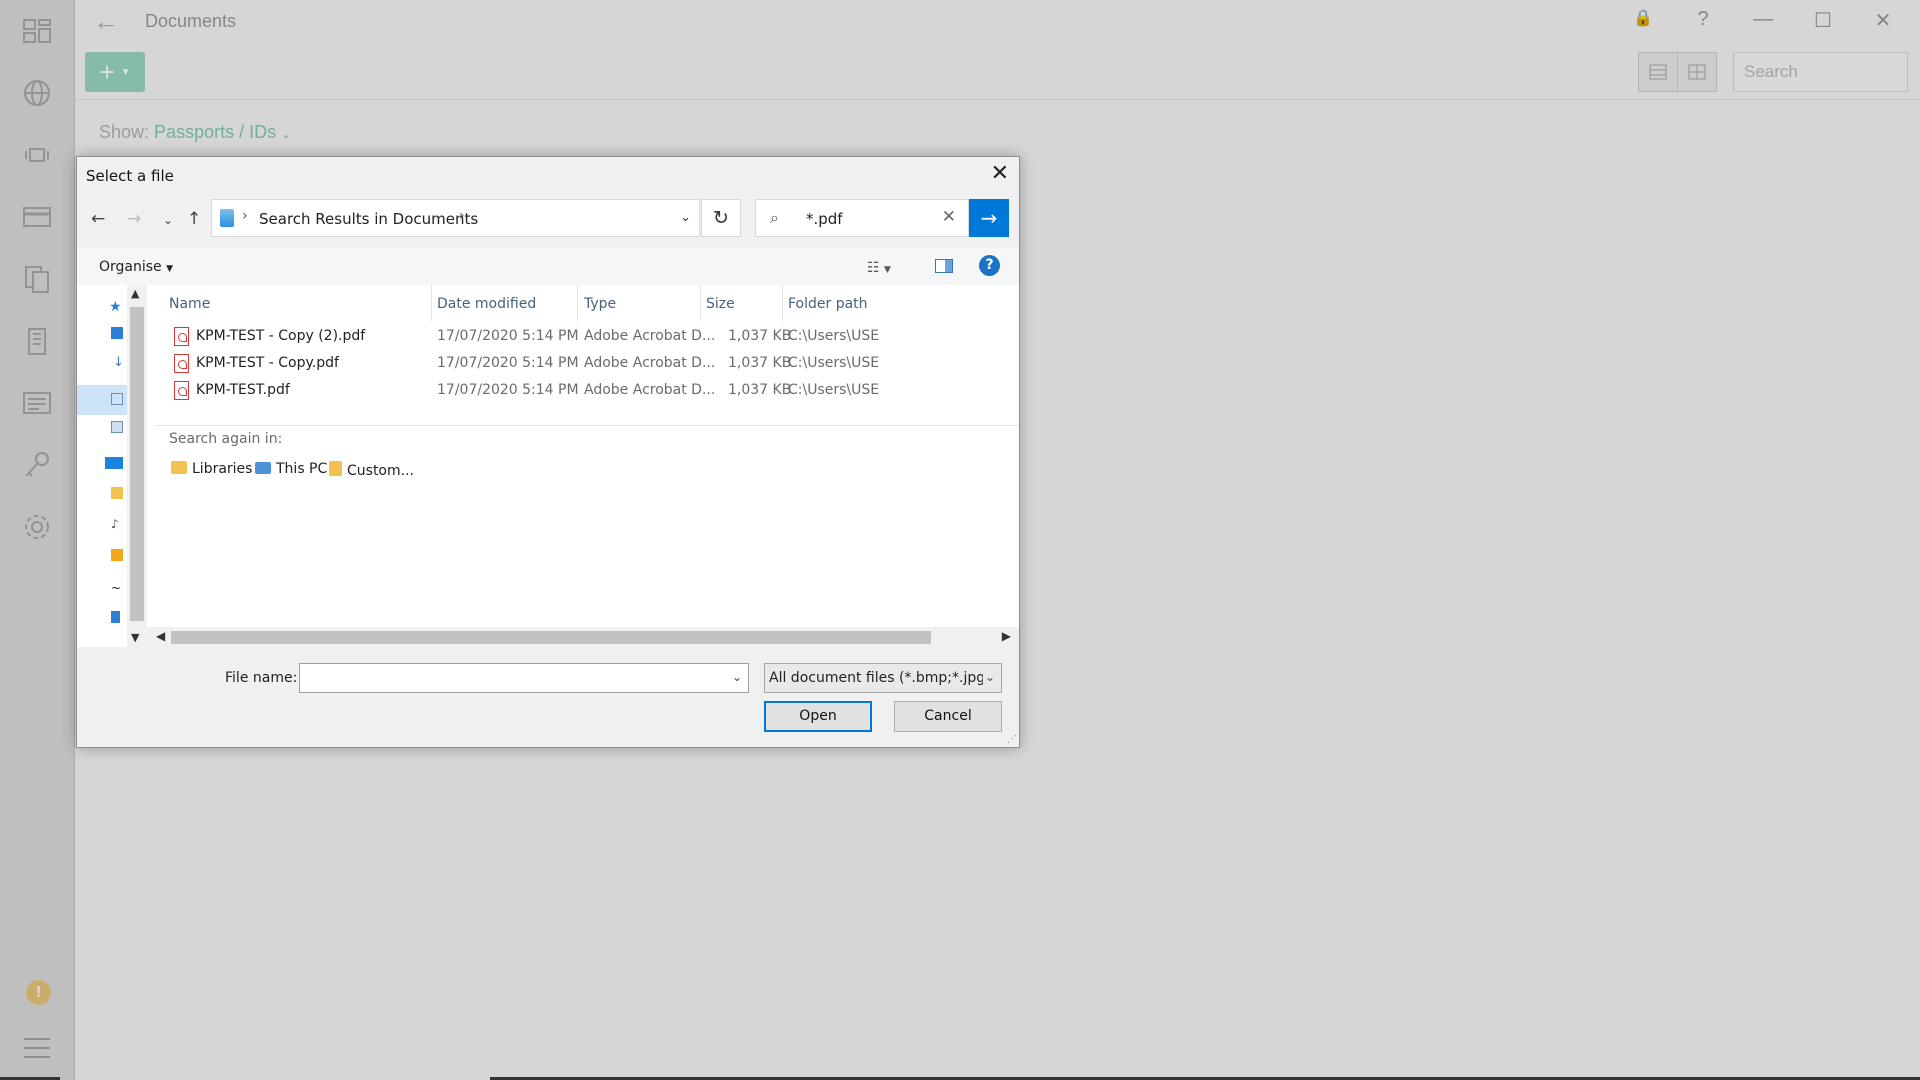 Image resolution: width=1920 pixels, height=1080 pixels. What do you see at coordinates (879, 678) in the screenshot?
I see `file-type-value: All document files (*.bmp;*.jpg;` at bounding box center [879, 678].